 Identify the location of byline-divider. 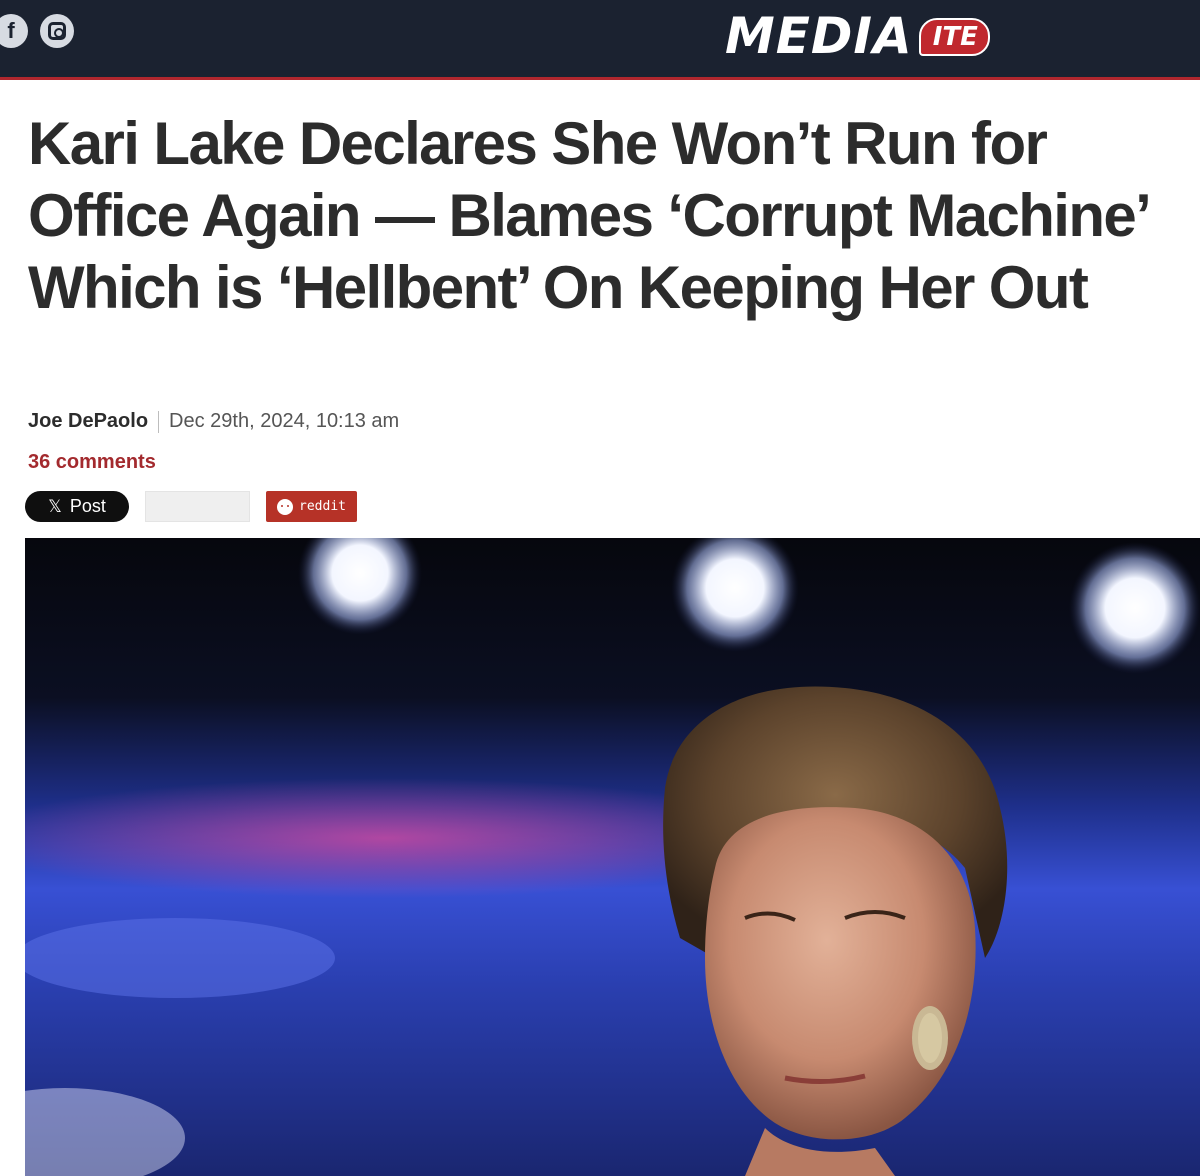
(159, 421).